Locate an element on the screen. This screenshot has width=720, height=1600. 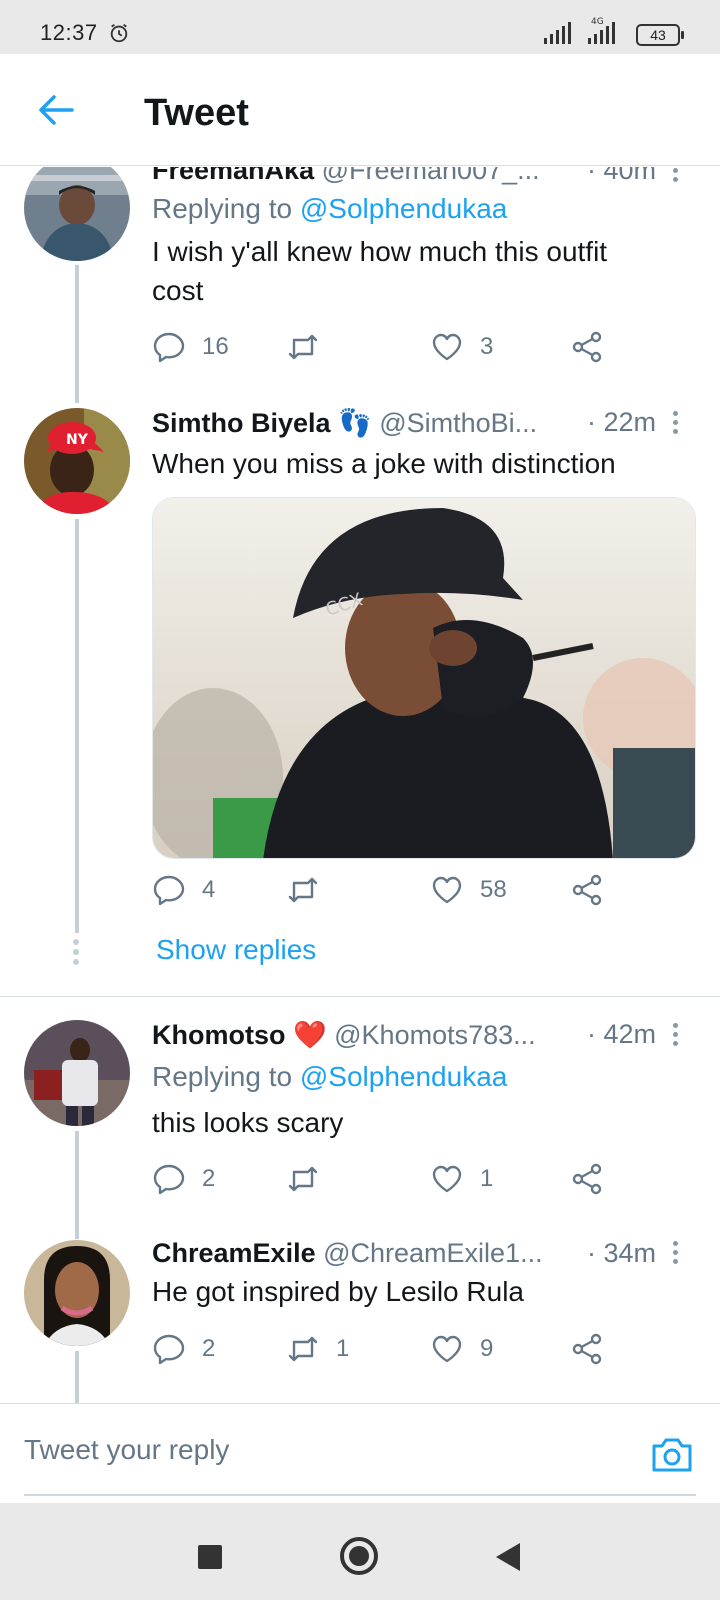
battery-icon: 43 is located at coordinates (660, 35).